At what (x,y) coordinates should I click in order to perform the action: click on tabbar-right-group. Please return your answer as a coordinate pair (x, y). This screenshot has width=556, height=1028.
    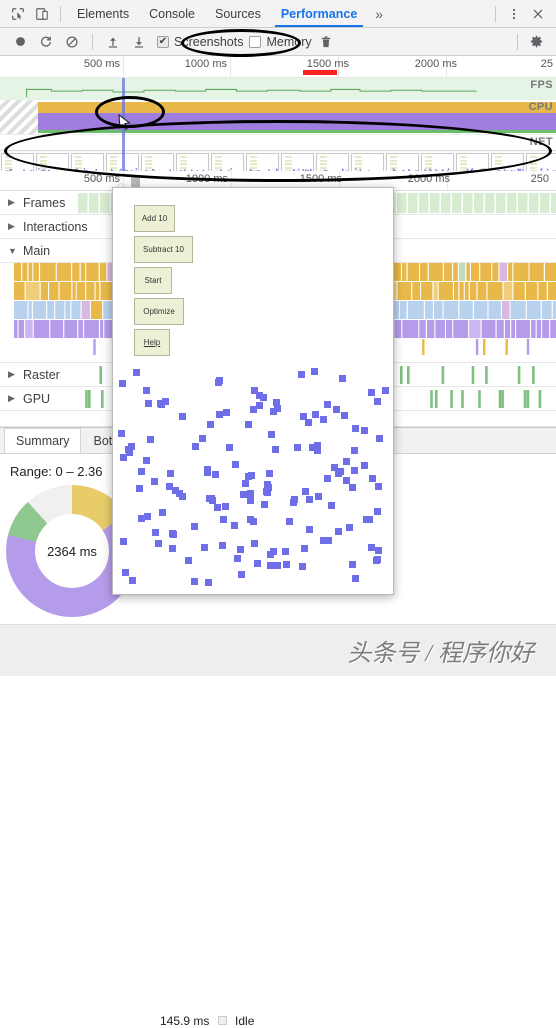
    Looking at the image, I should click on (519, 14).